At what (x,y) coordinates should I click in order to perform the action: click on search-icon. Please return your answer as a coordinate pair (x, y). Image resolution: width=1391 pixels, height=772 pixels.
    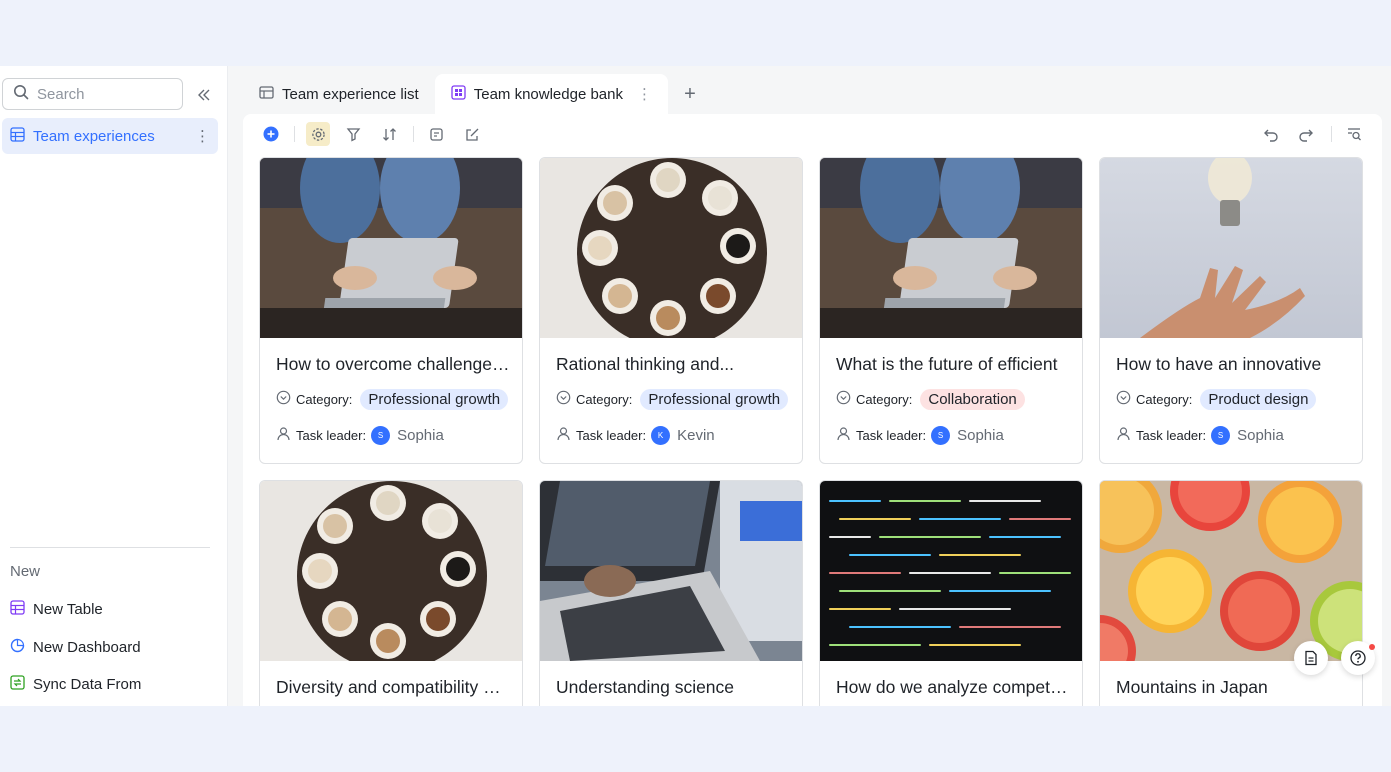
    Looking at the image, I should click on (21, 94).